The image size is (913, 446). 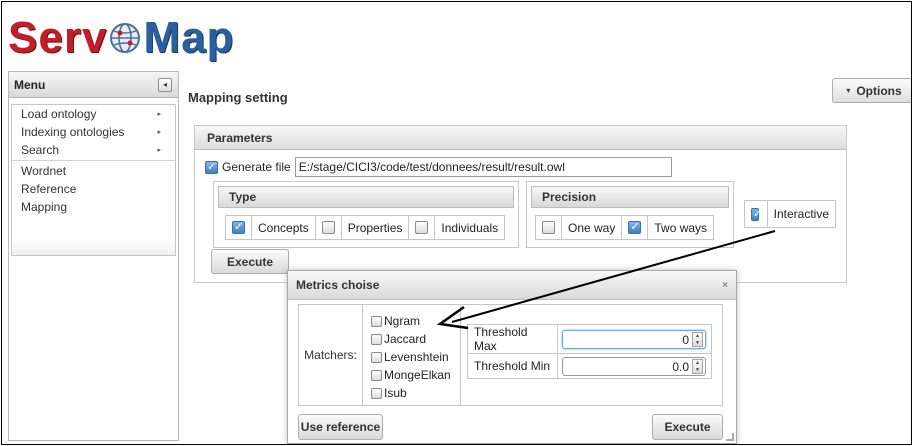 I want to click on two-ways-option, so click(x=635, y=227).